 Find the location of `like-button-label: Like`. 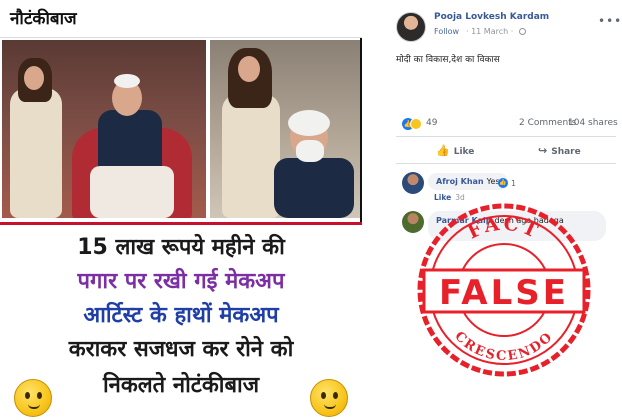

like-button-label: Like is located at coordinates (464, 152).